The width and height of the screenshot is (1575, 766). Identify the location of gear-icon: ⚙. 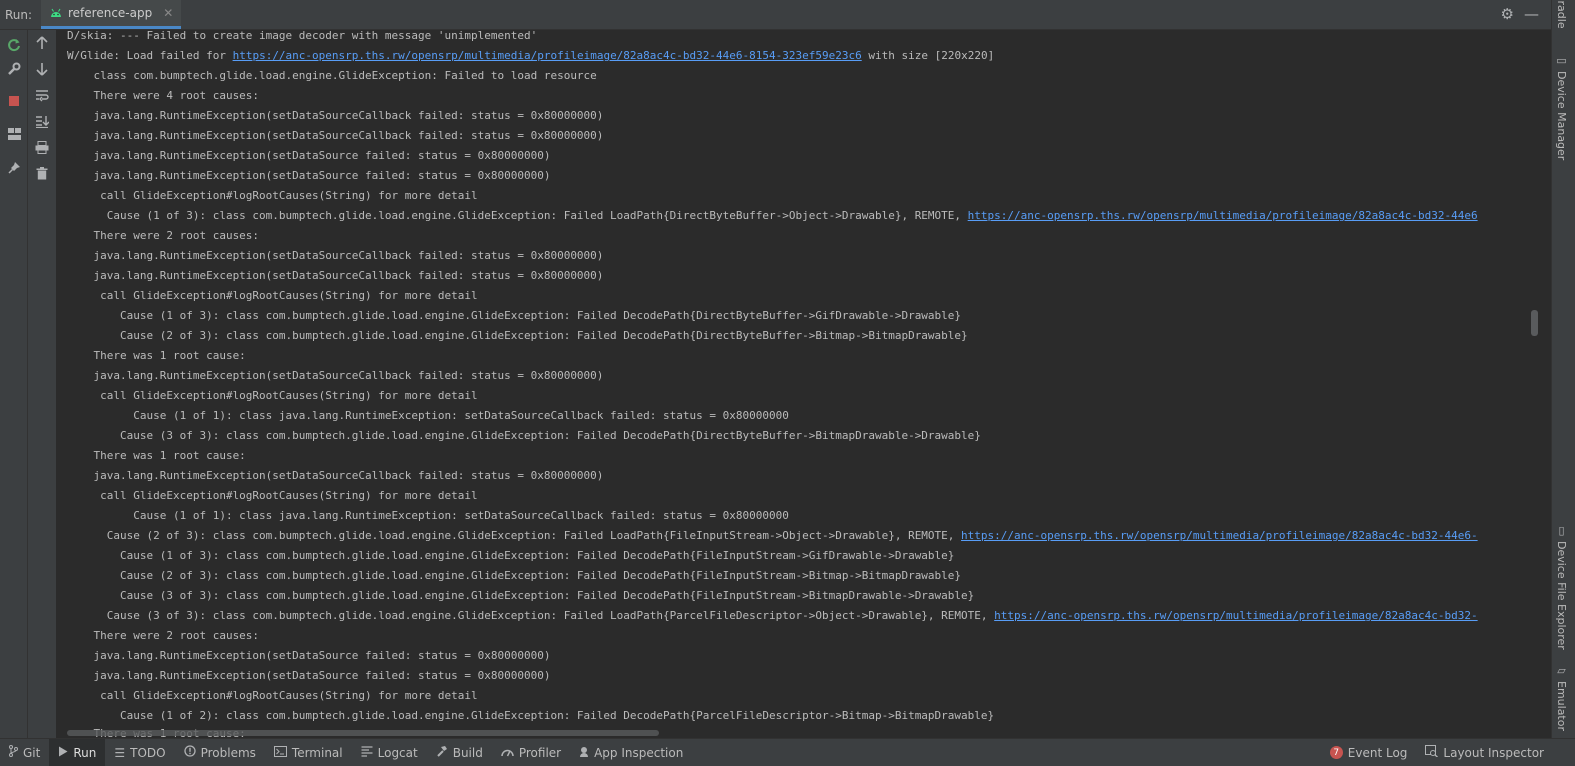
(1507, 14).